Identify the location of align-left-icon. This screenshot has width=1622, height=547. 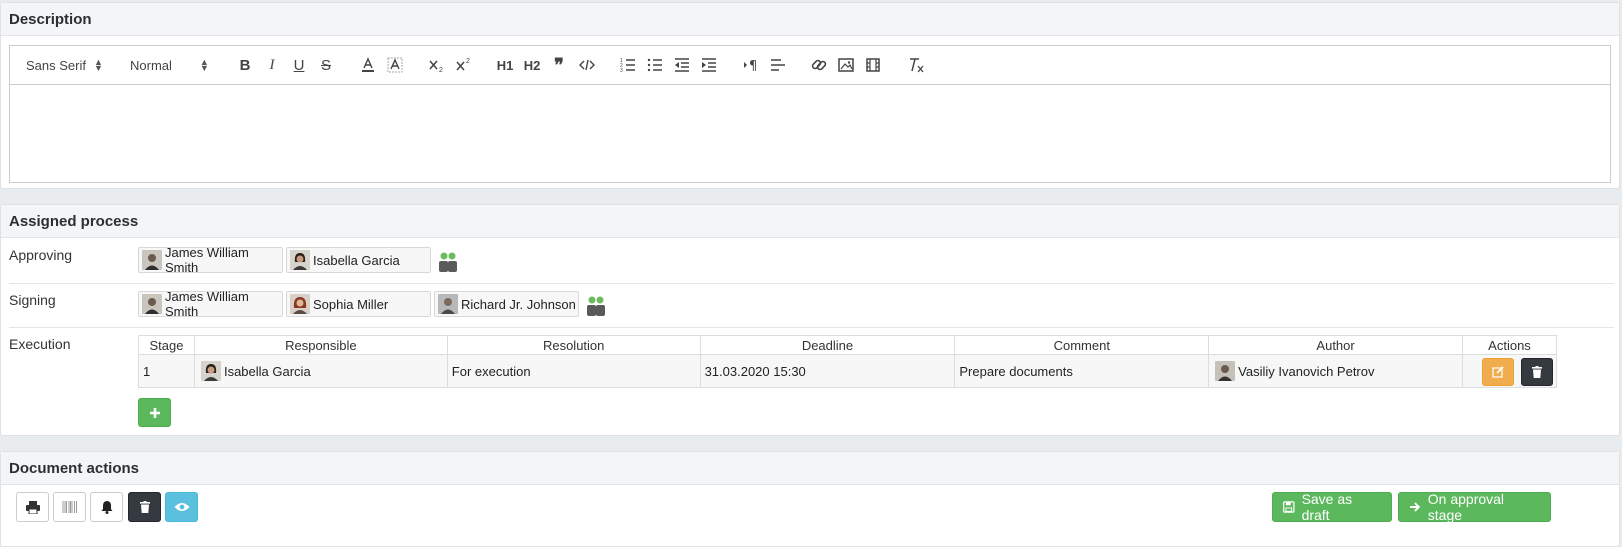
(778, 65).